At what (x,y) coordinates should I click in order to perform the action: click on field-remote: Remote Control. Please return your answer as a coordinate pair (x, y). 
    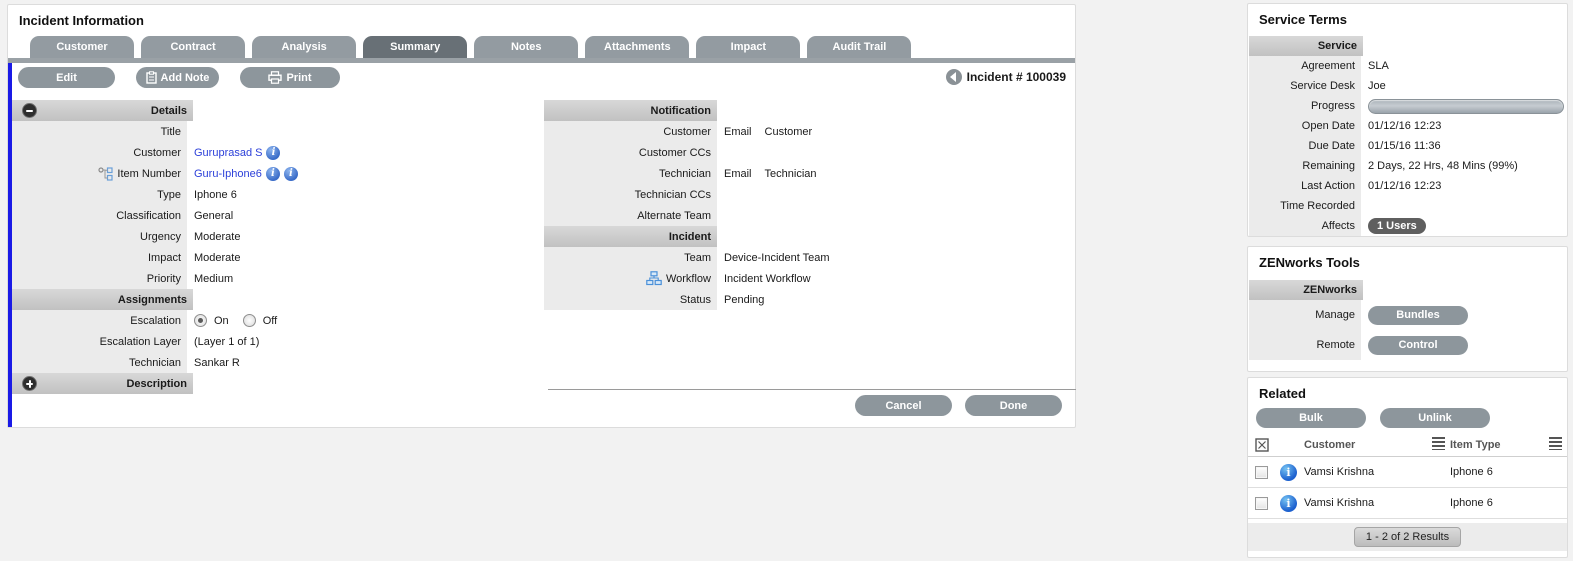
    Looking at the image, I should click on (1408, 345).